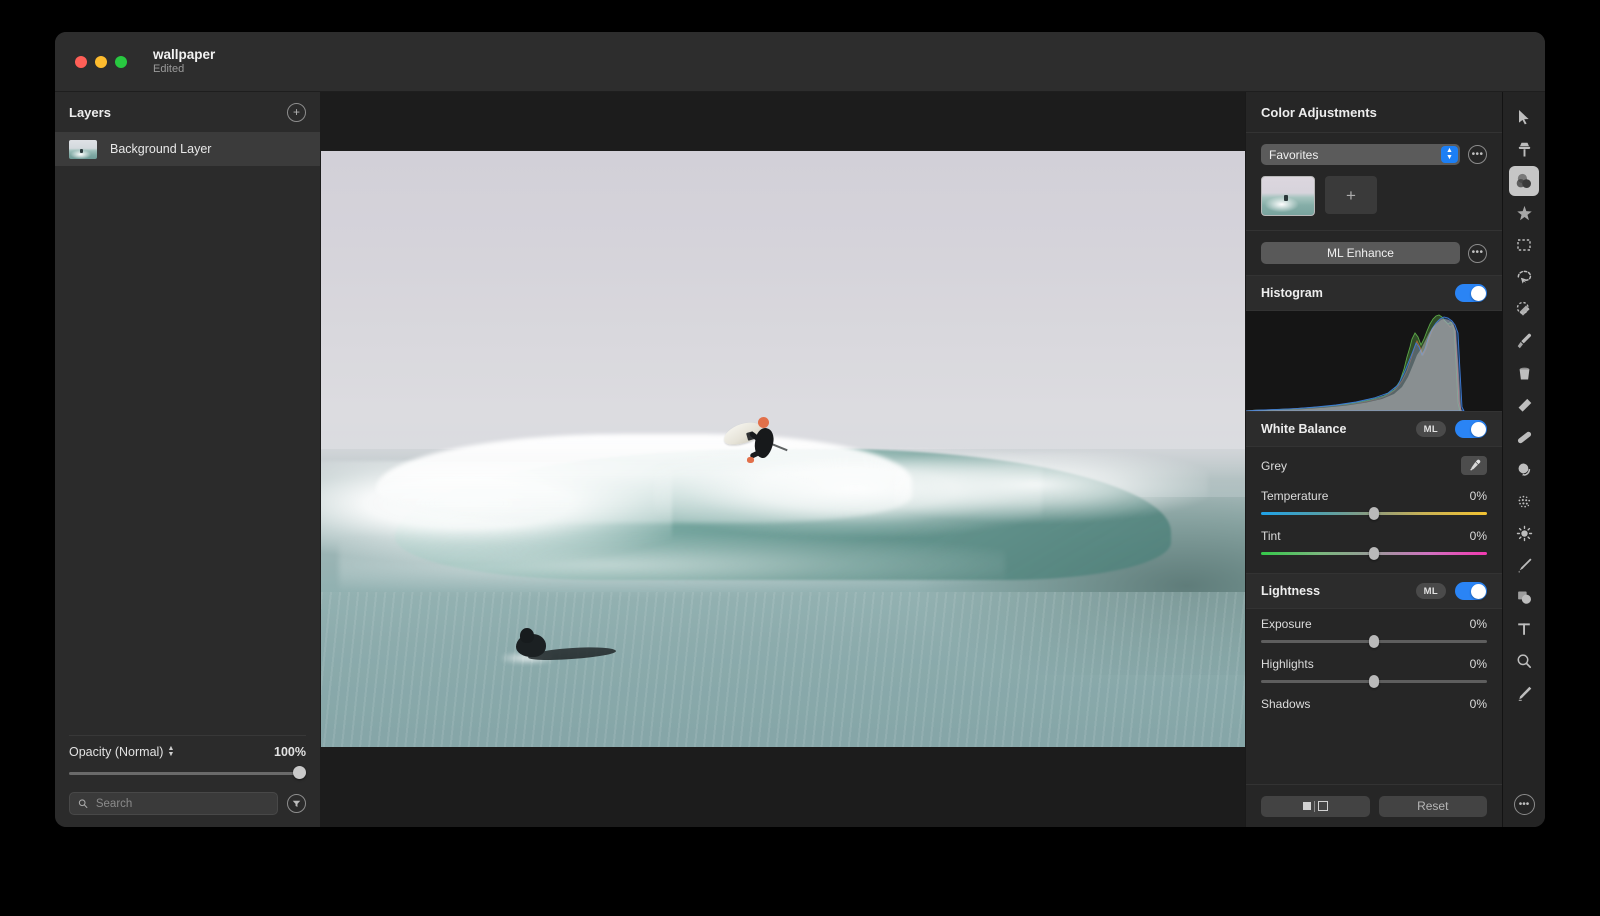  Describe the element at coordinates (1360, 253) in the screenshot. I see `ml-enhance-button: ML Enhance` at that location.